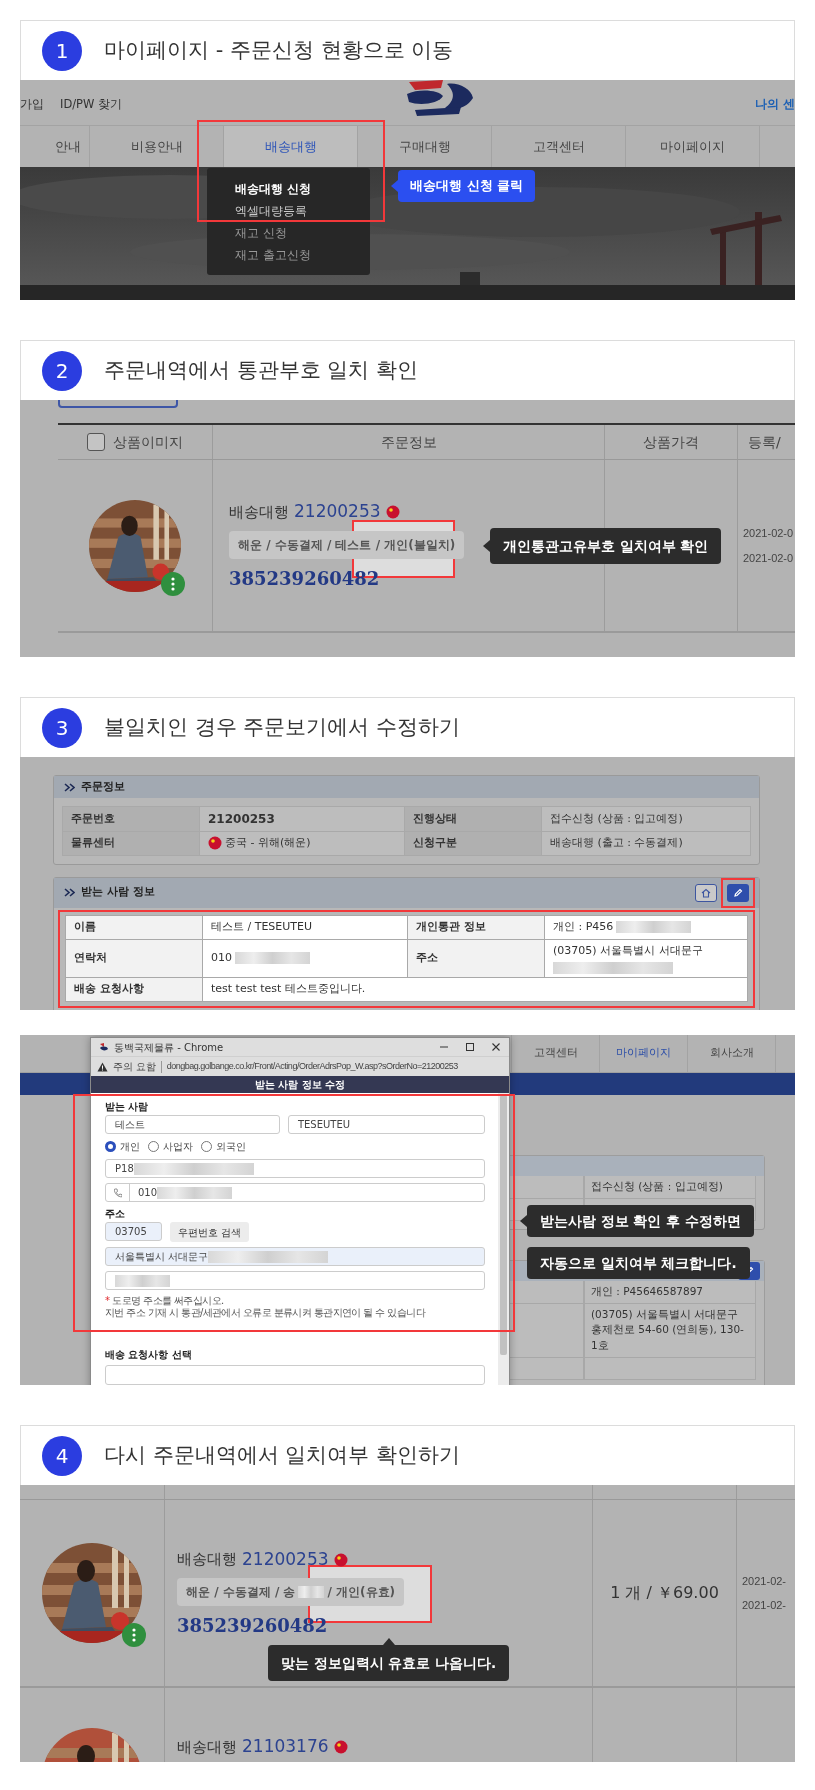 The image size is (815, 1790). What do you see at coordinates (476, 927) in the screenshot?
I see `table-cell: 개인통관 정보` at bounding box center [476, 927].